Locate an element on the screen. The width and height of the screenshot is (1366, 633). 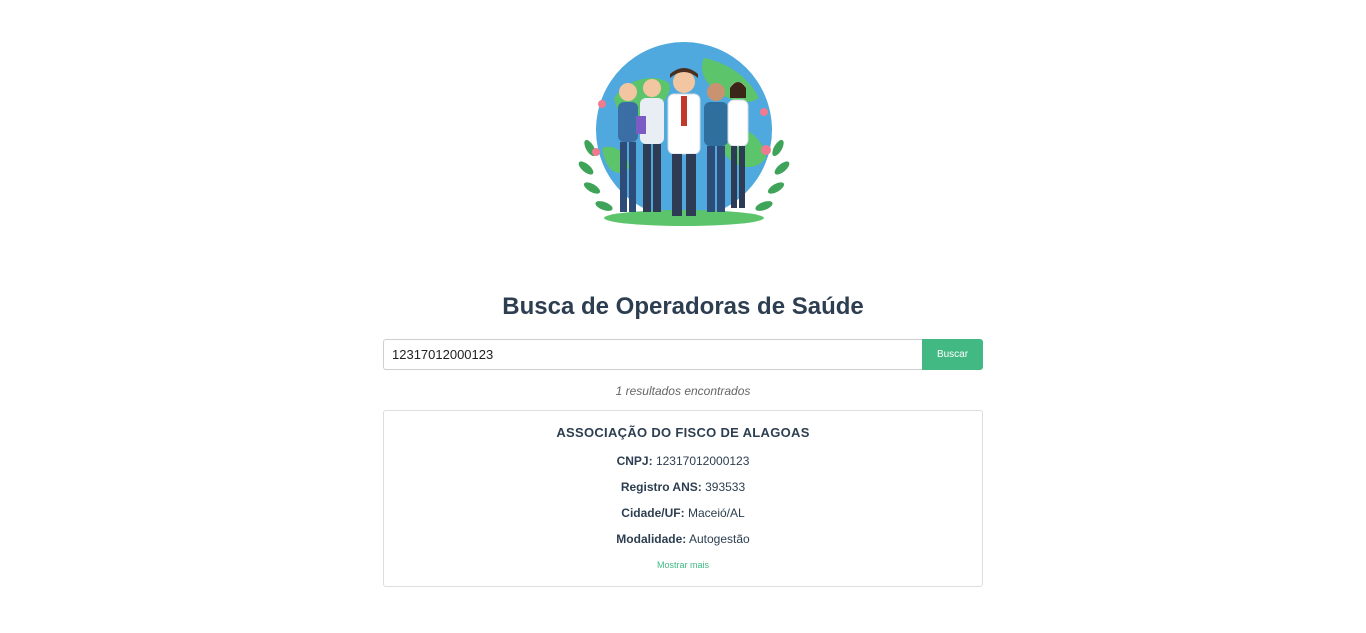
results-count: 1 resultados encontrados is located at coordinates (683, 391).